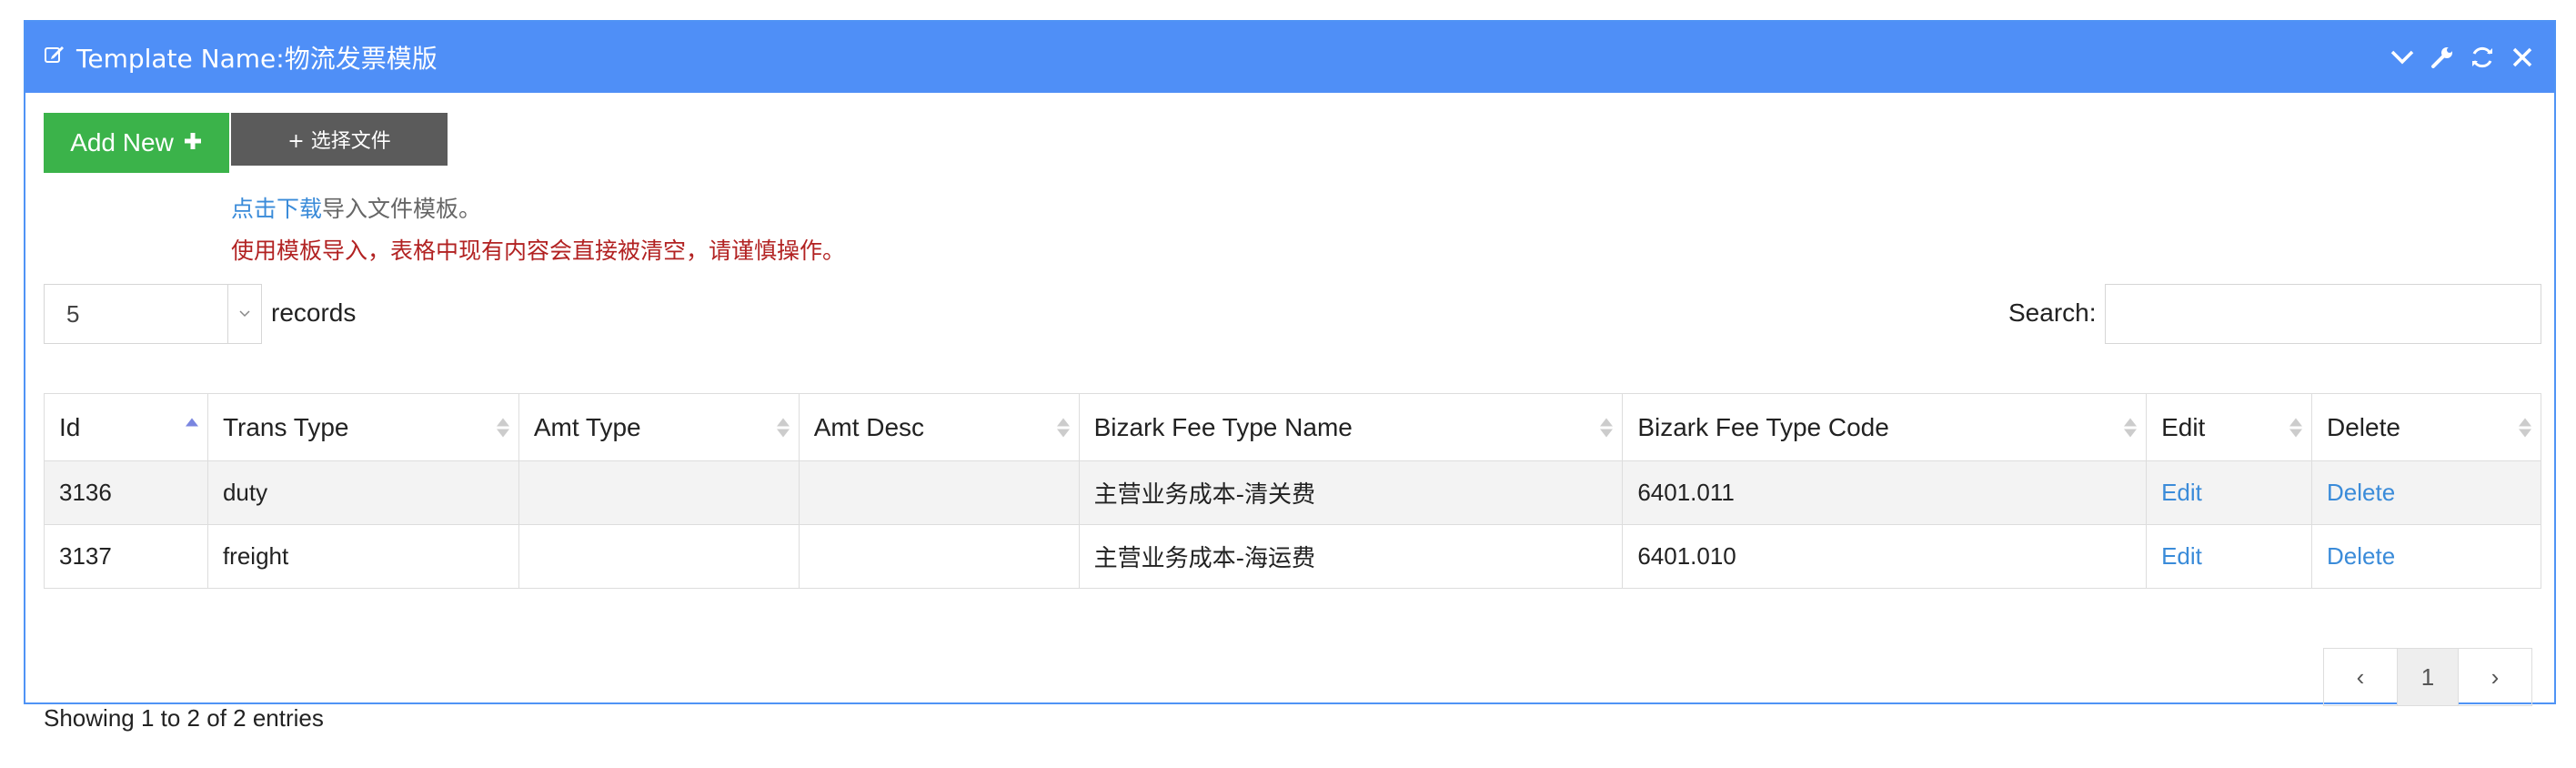 This screenshot has width=2576, height=768. I want to click on cell-fee-type-name: 主营业务成本-清关费, so click(1351, 492).